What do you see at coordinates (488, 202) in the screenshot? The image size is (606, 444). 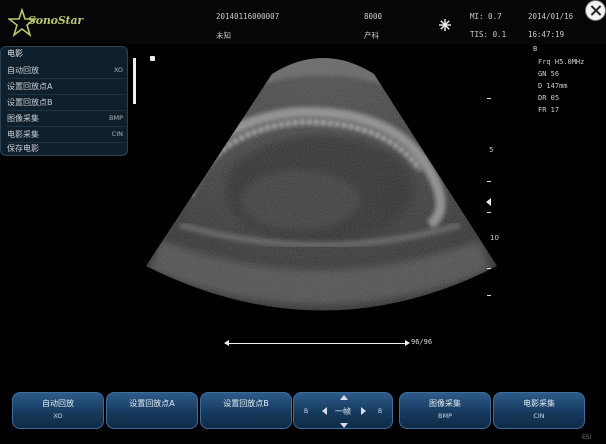 I see `focus-marker` at bounding box center [488, 202].